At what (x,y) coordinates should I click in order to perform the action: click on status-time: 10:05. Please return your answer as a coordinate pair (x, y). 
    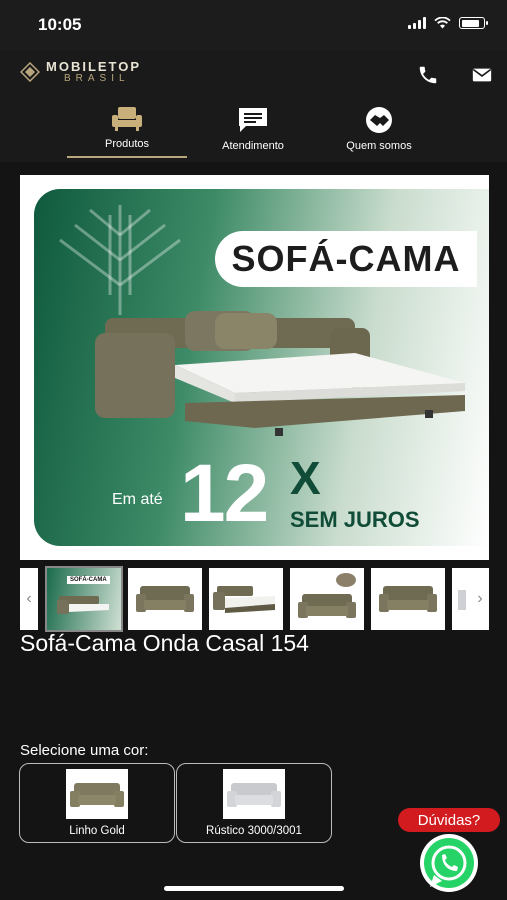
    Looking at the image, I should click on (60, 24).